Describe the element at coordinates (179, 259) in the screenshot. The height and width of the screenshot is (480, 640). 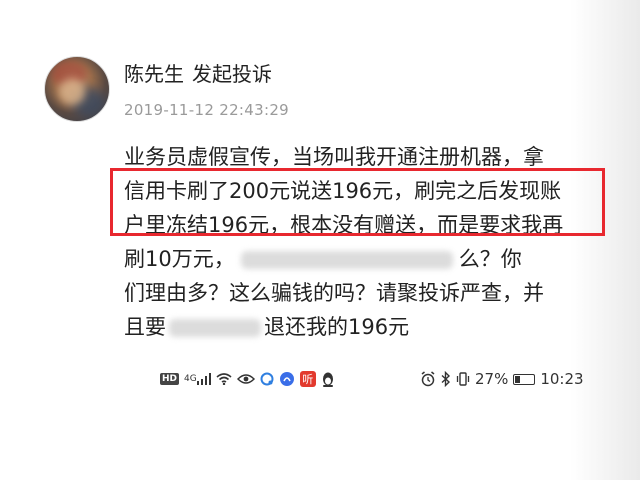
I see `text-segment: 刷10万元，` at that location.